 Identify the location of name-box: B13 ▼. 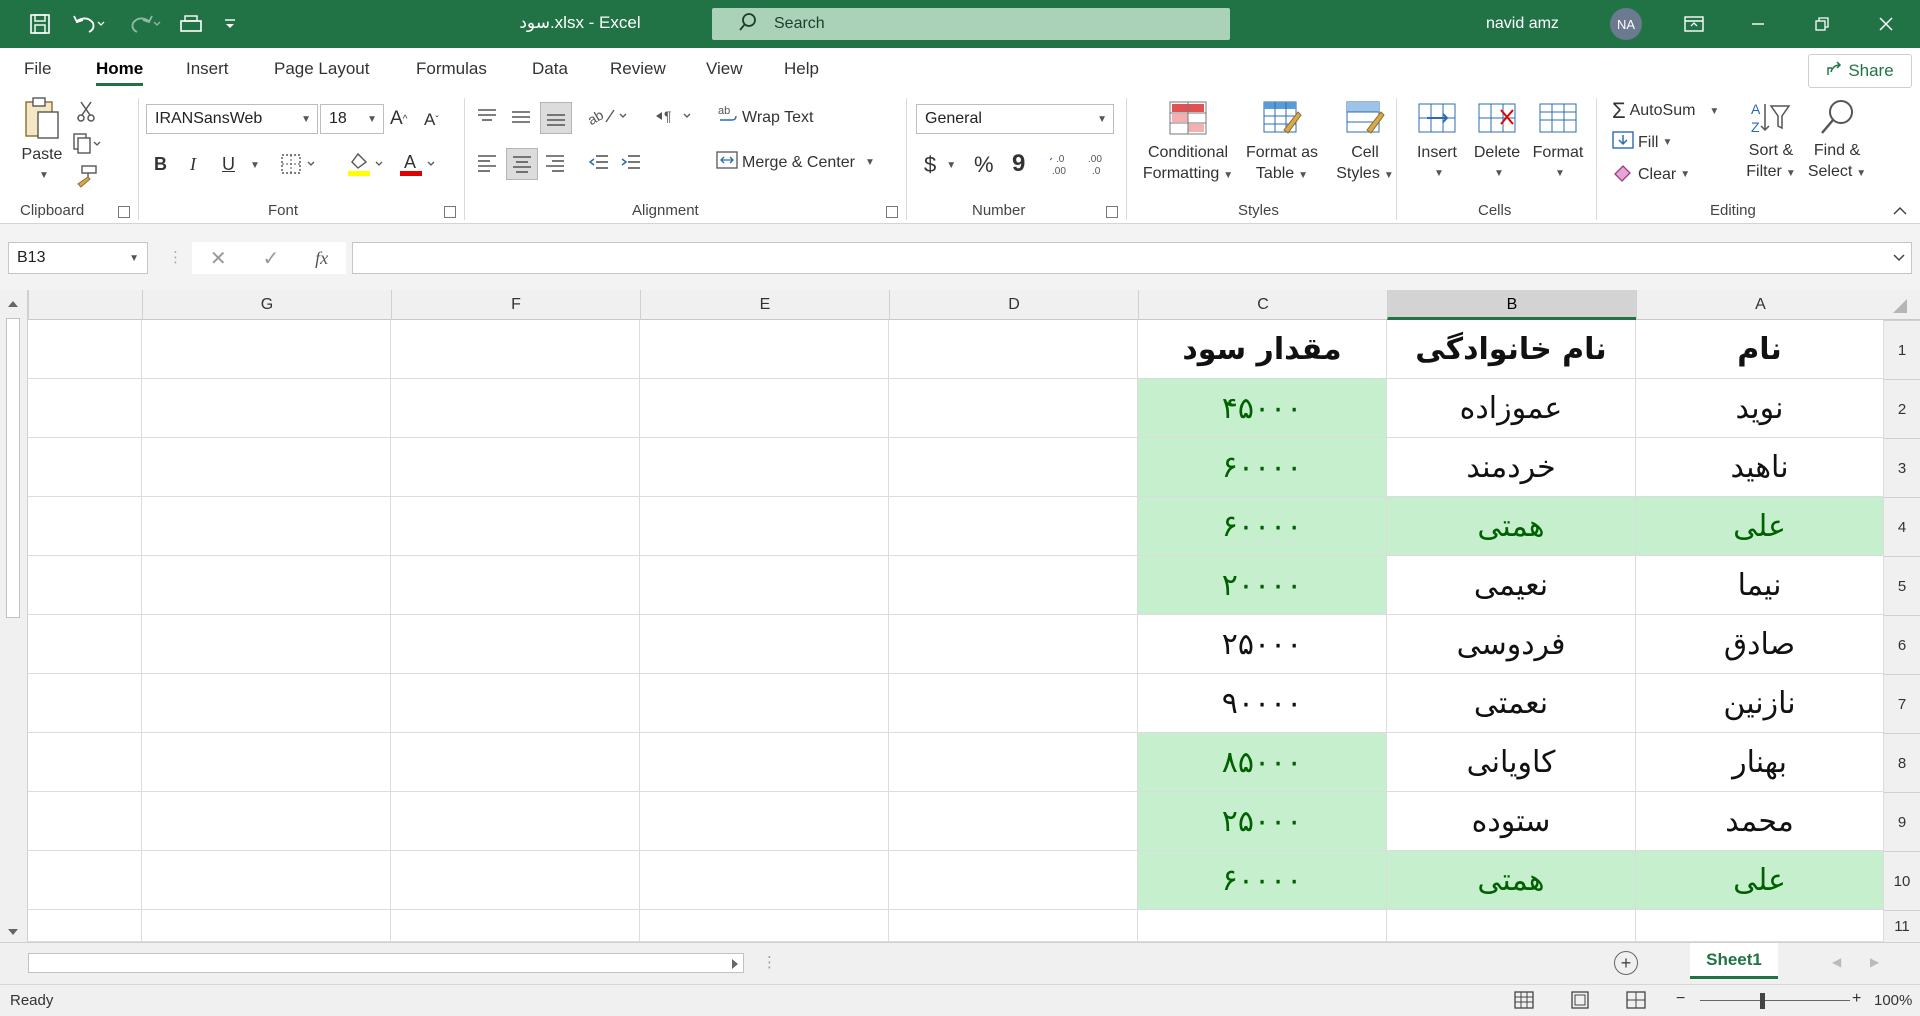
(78, 258).